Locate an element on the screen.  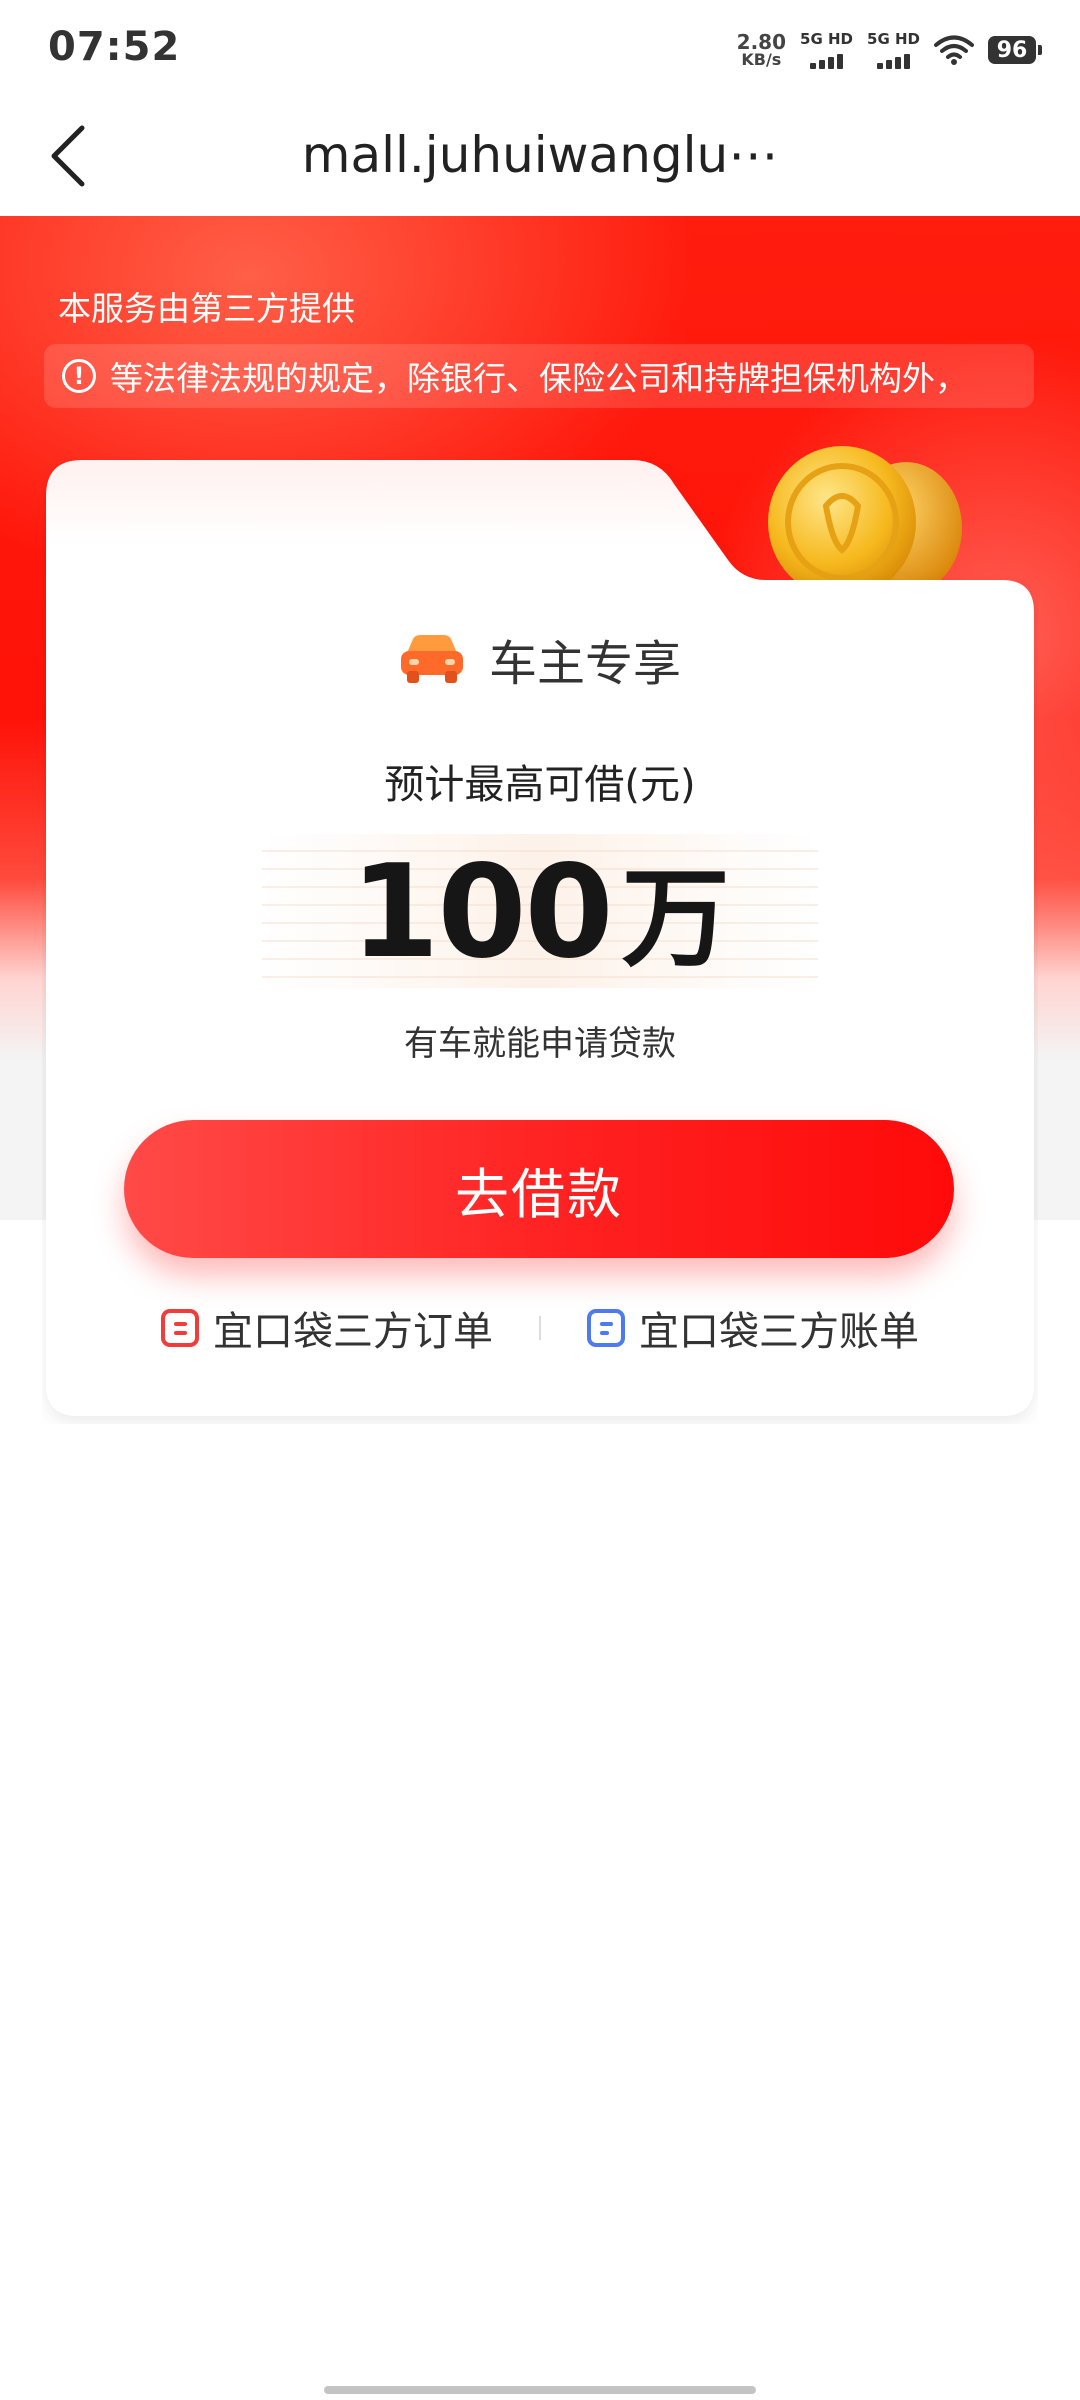
status-indicators: 2.80 KB/s 5G HD 5G HD 96 is located at coordinates (889, 50).